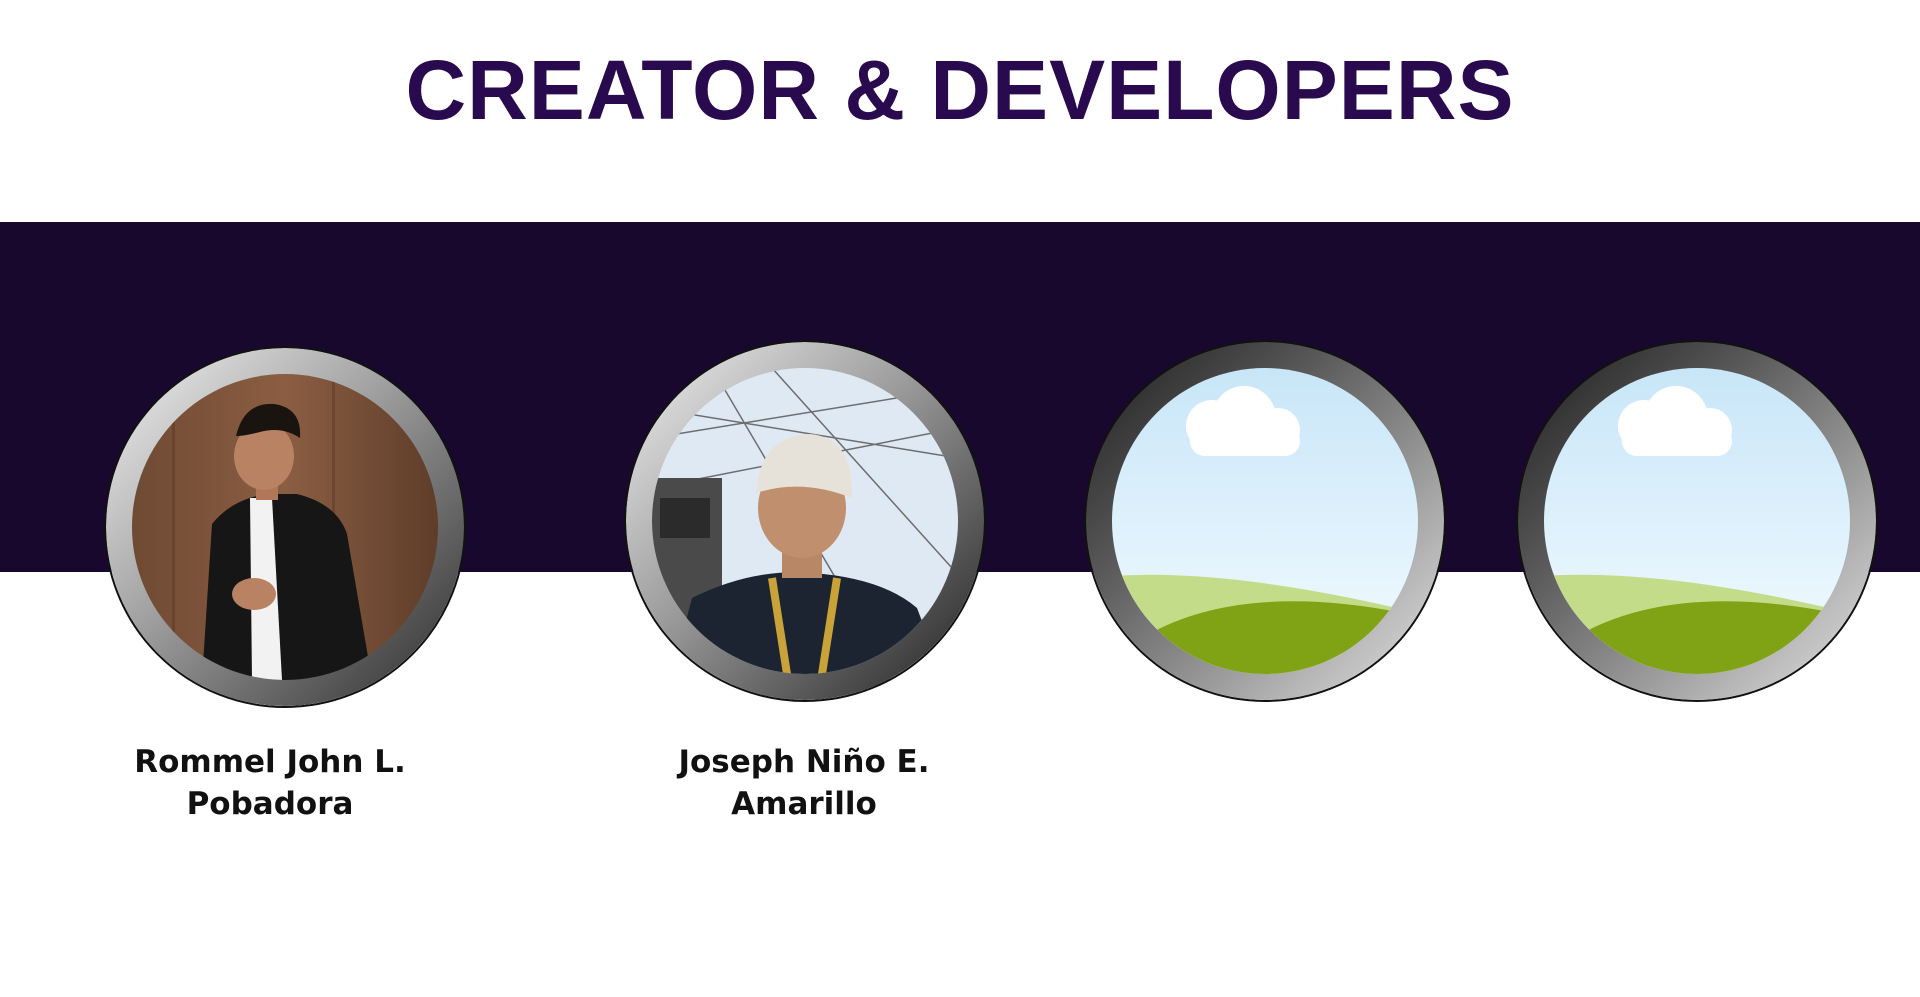 Image resolution: width=1920 pixels, height=997 pixels. I want to click on member-name-1: Rommel John L. Pobadora, so click(270, 783).